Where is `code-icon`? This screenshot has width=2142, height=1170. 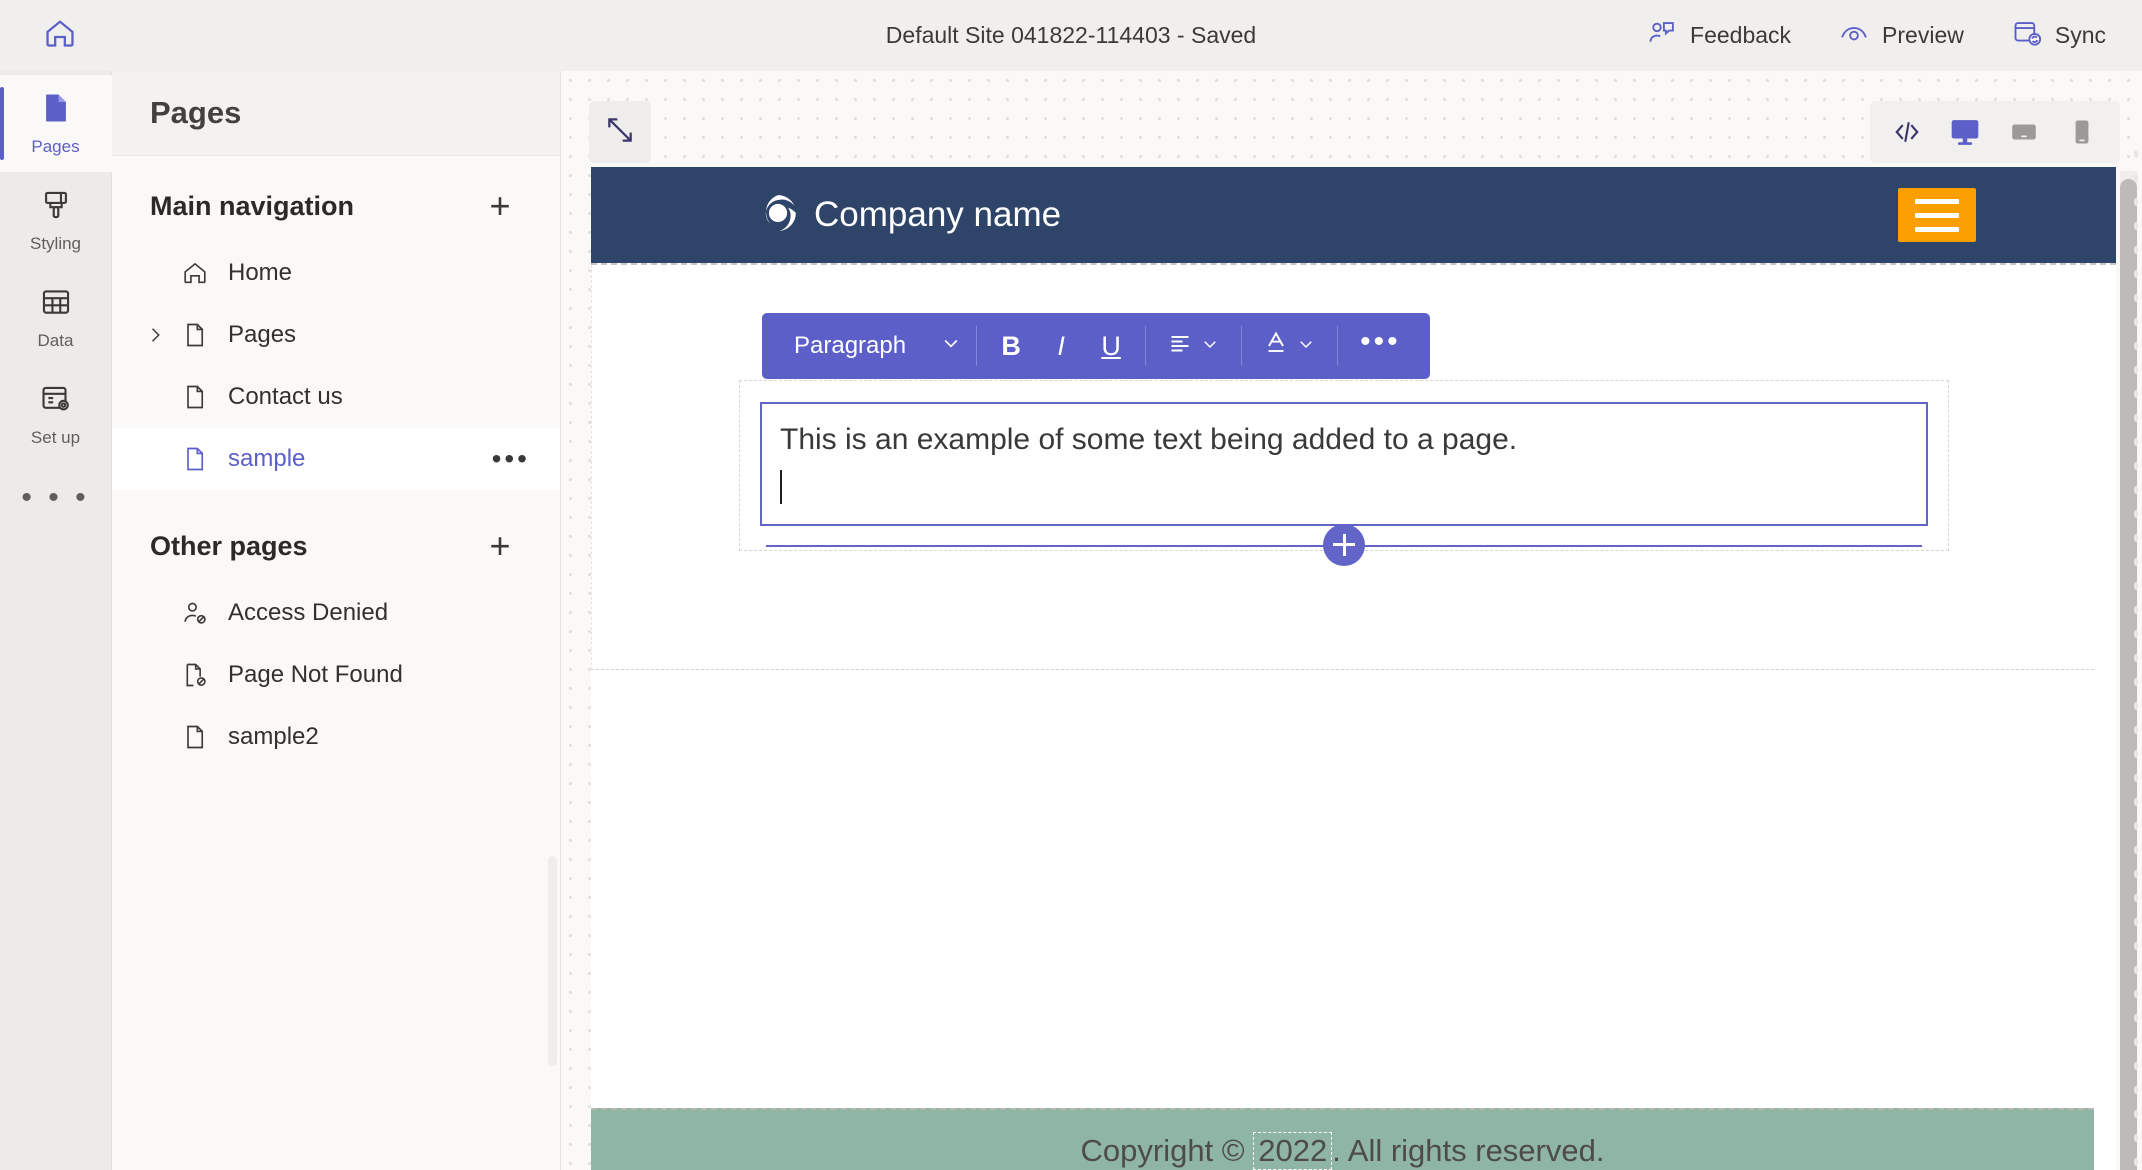
code-icon is located at coordinates (1907, 132).